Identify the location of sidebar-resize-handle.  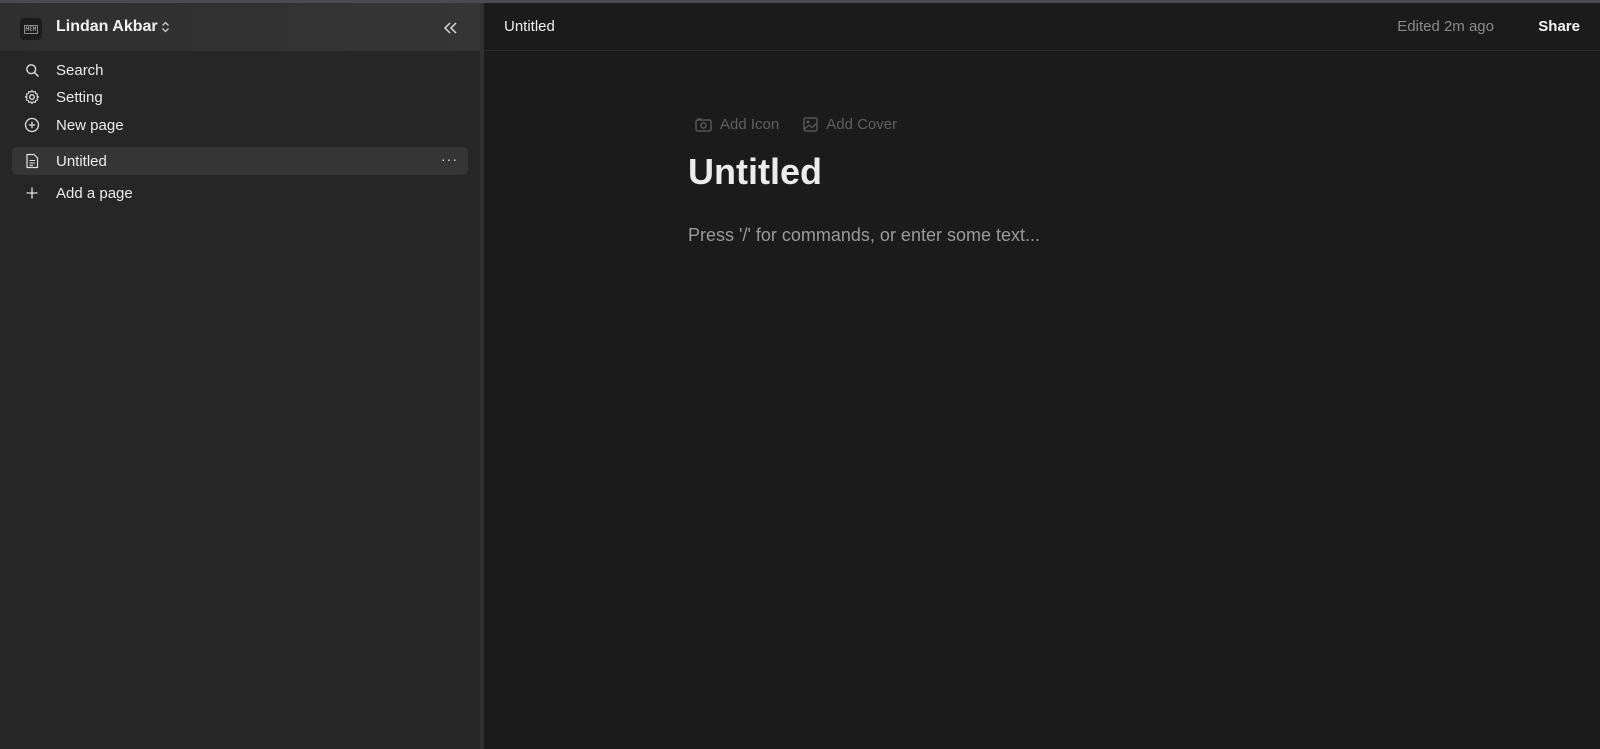
(482, 376).